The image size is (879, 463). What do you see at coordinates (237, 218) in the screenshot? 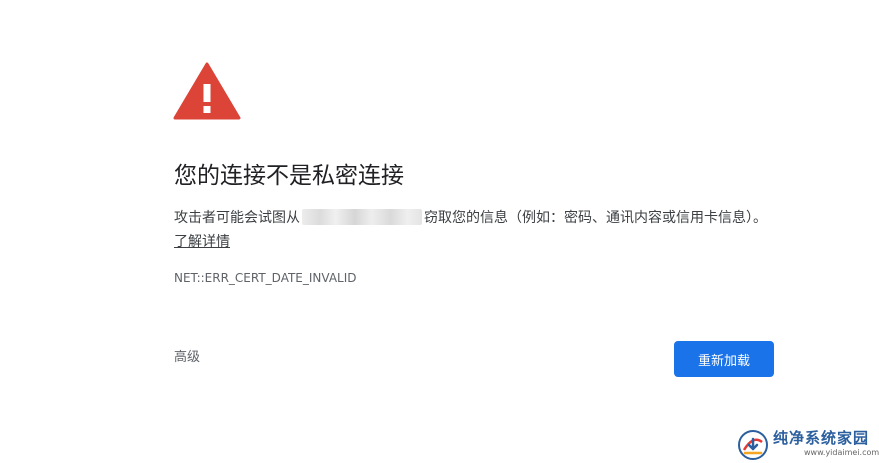
I see `description-before: 攻击者可能会试图从` at bounding box center [237, 218].